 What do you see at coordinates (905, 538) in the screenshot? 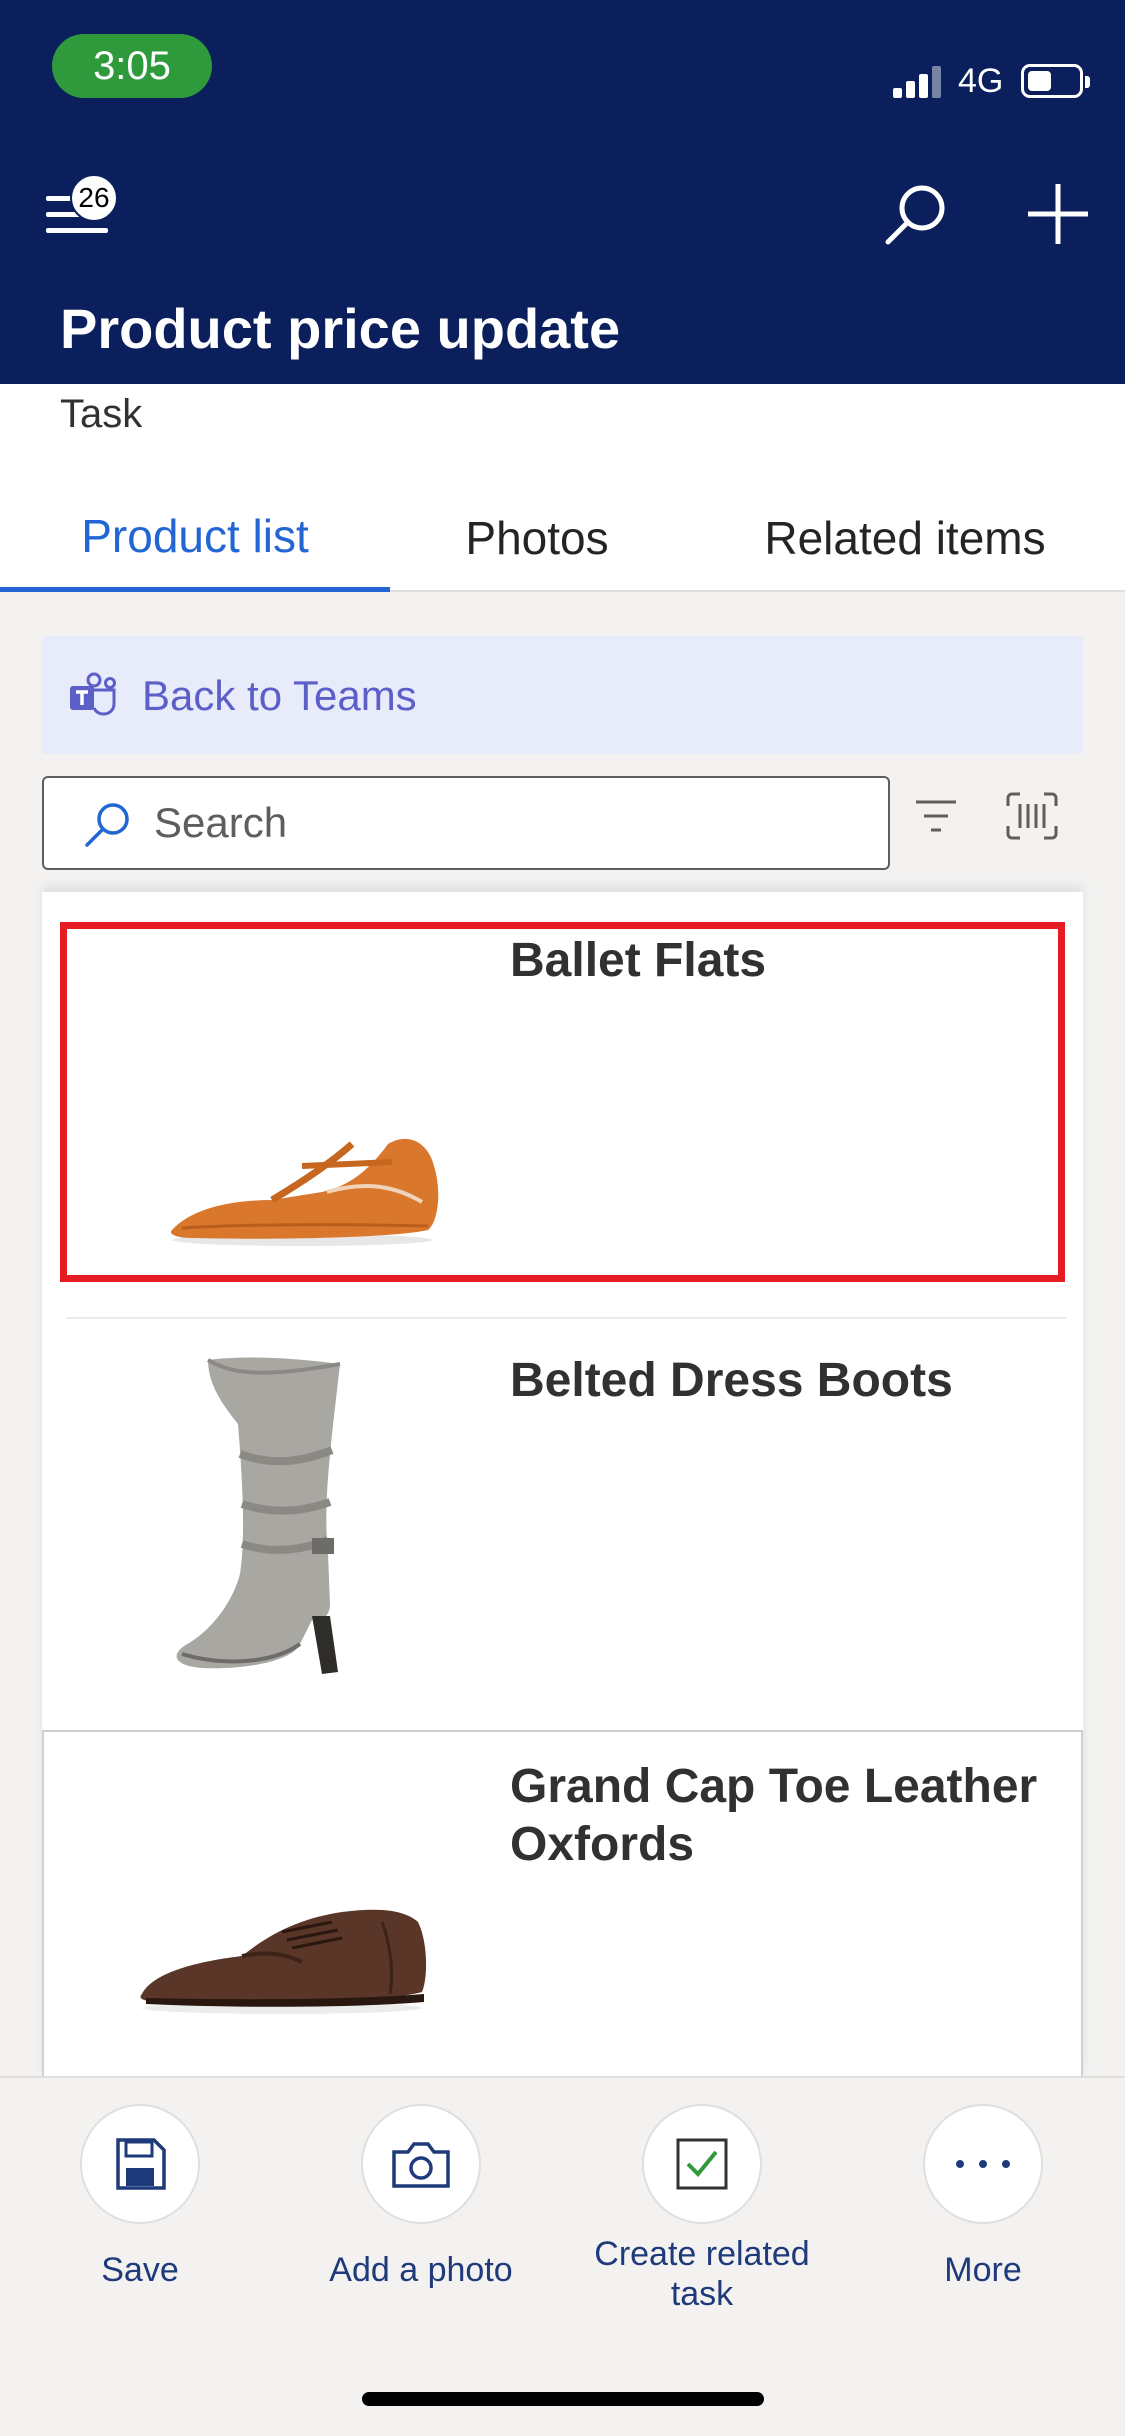
I see `tab-related-items: Related items` at bounding box center [905, 538].